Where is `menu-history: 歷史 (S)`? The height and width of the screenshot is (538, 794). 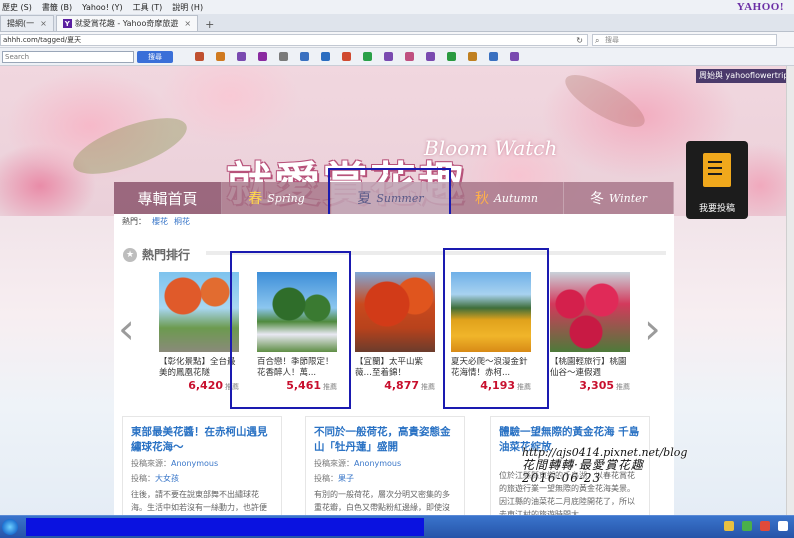 menu-history: 歷史 (S) is located at coordinates (17, 7).